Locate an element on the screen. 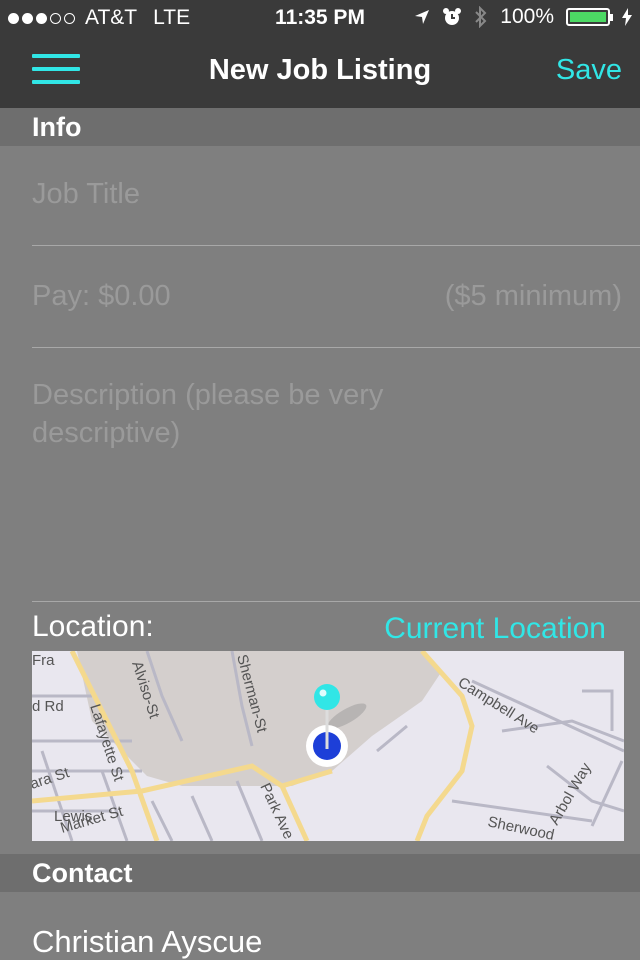 This screenshot has height=960, width=640. status-bar: AT&T LTE 11:35 PM 100% is located at coordinates (320, 18).